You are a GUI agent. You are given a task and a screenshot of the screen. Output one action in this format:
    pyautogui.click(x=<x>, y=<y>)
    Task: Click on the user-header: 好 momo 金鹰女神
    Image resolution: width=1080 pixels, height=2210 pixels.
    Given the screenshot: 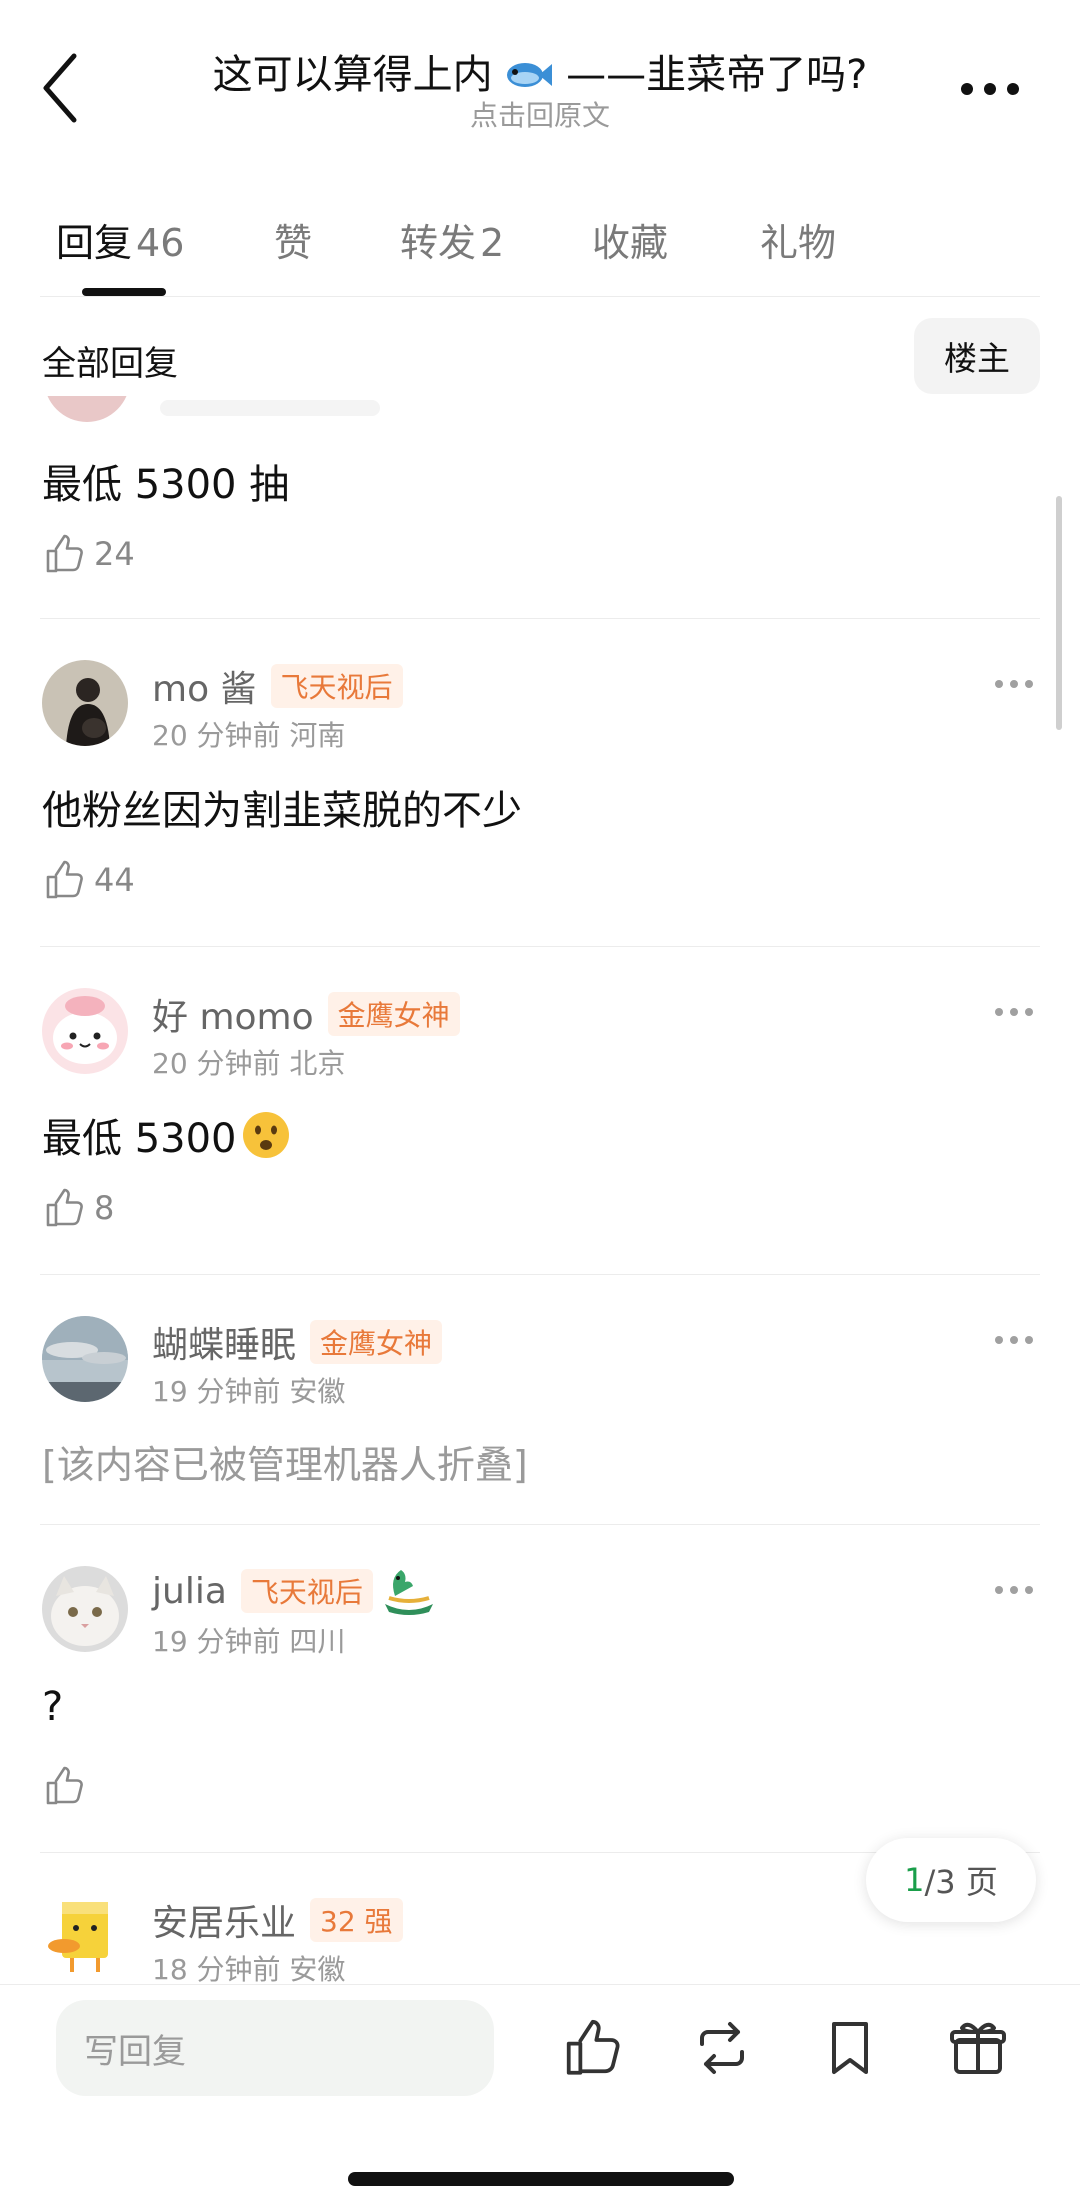 What is the action you would take?
    pyautogui.click(x=306, y=1014)
    